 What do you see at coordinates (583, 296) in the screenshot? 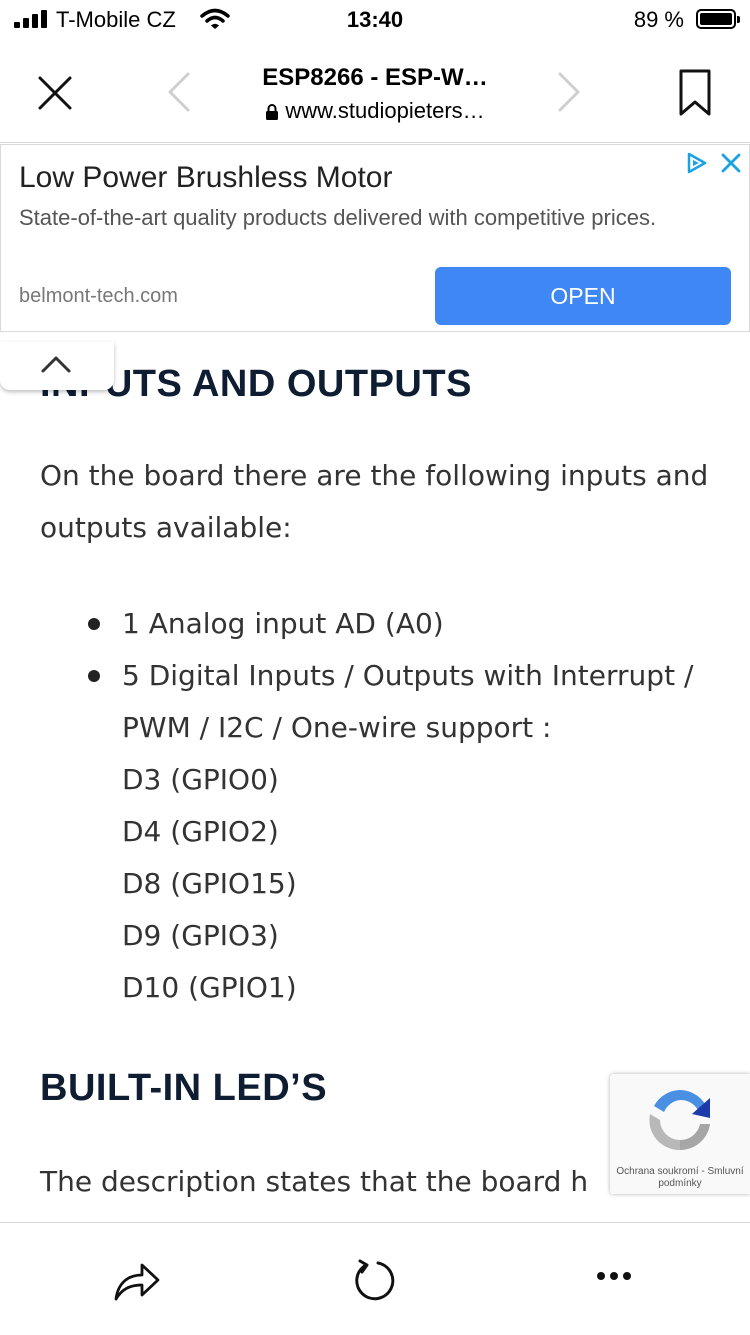
I see `ad-open-button: OPEN` at bounding box center [583, 296].